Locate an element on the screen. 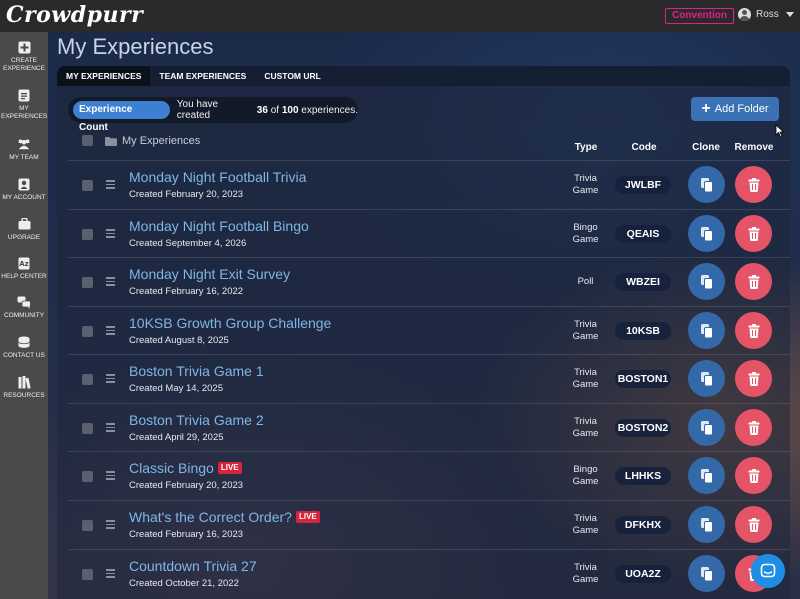 The width and height of the screenshot is (800, 599). select-all-checkbox is located at coordinates (87, 140).